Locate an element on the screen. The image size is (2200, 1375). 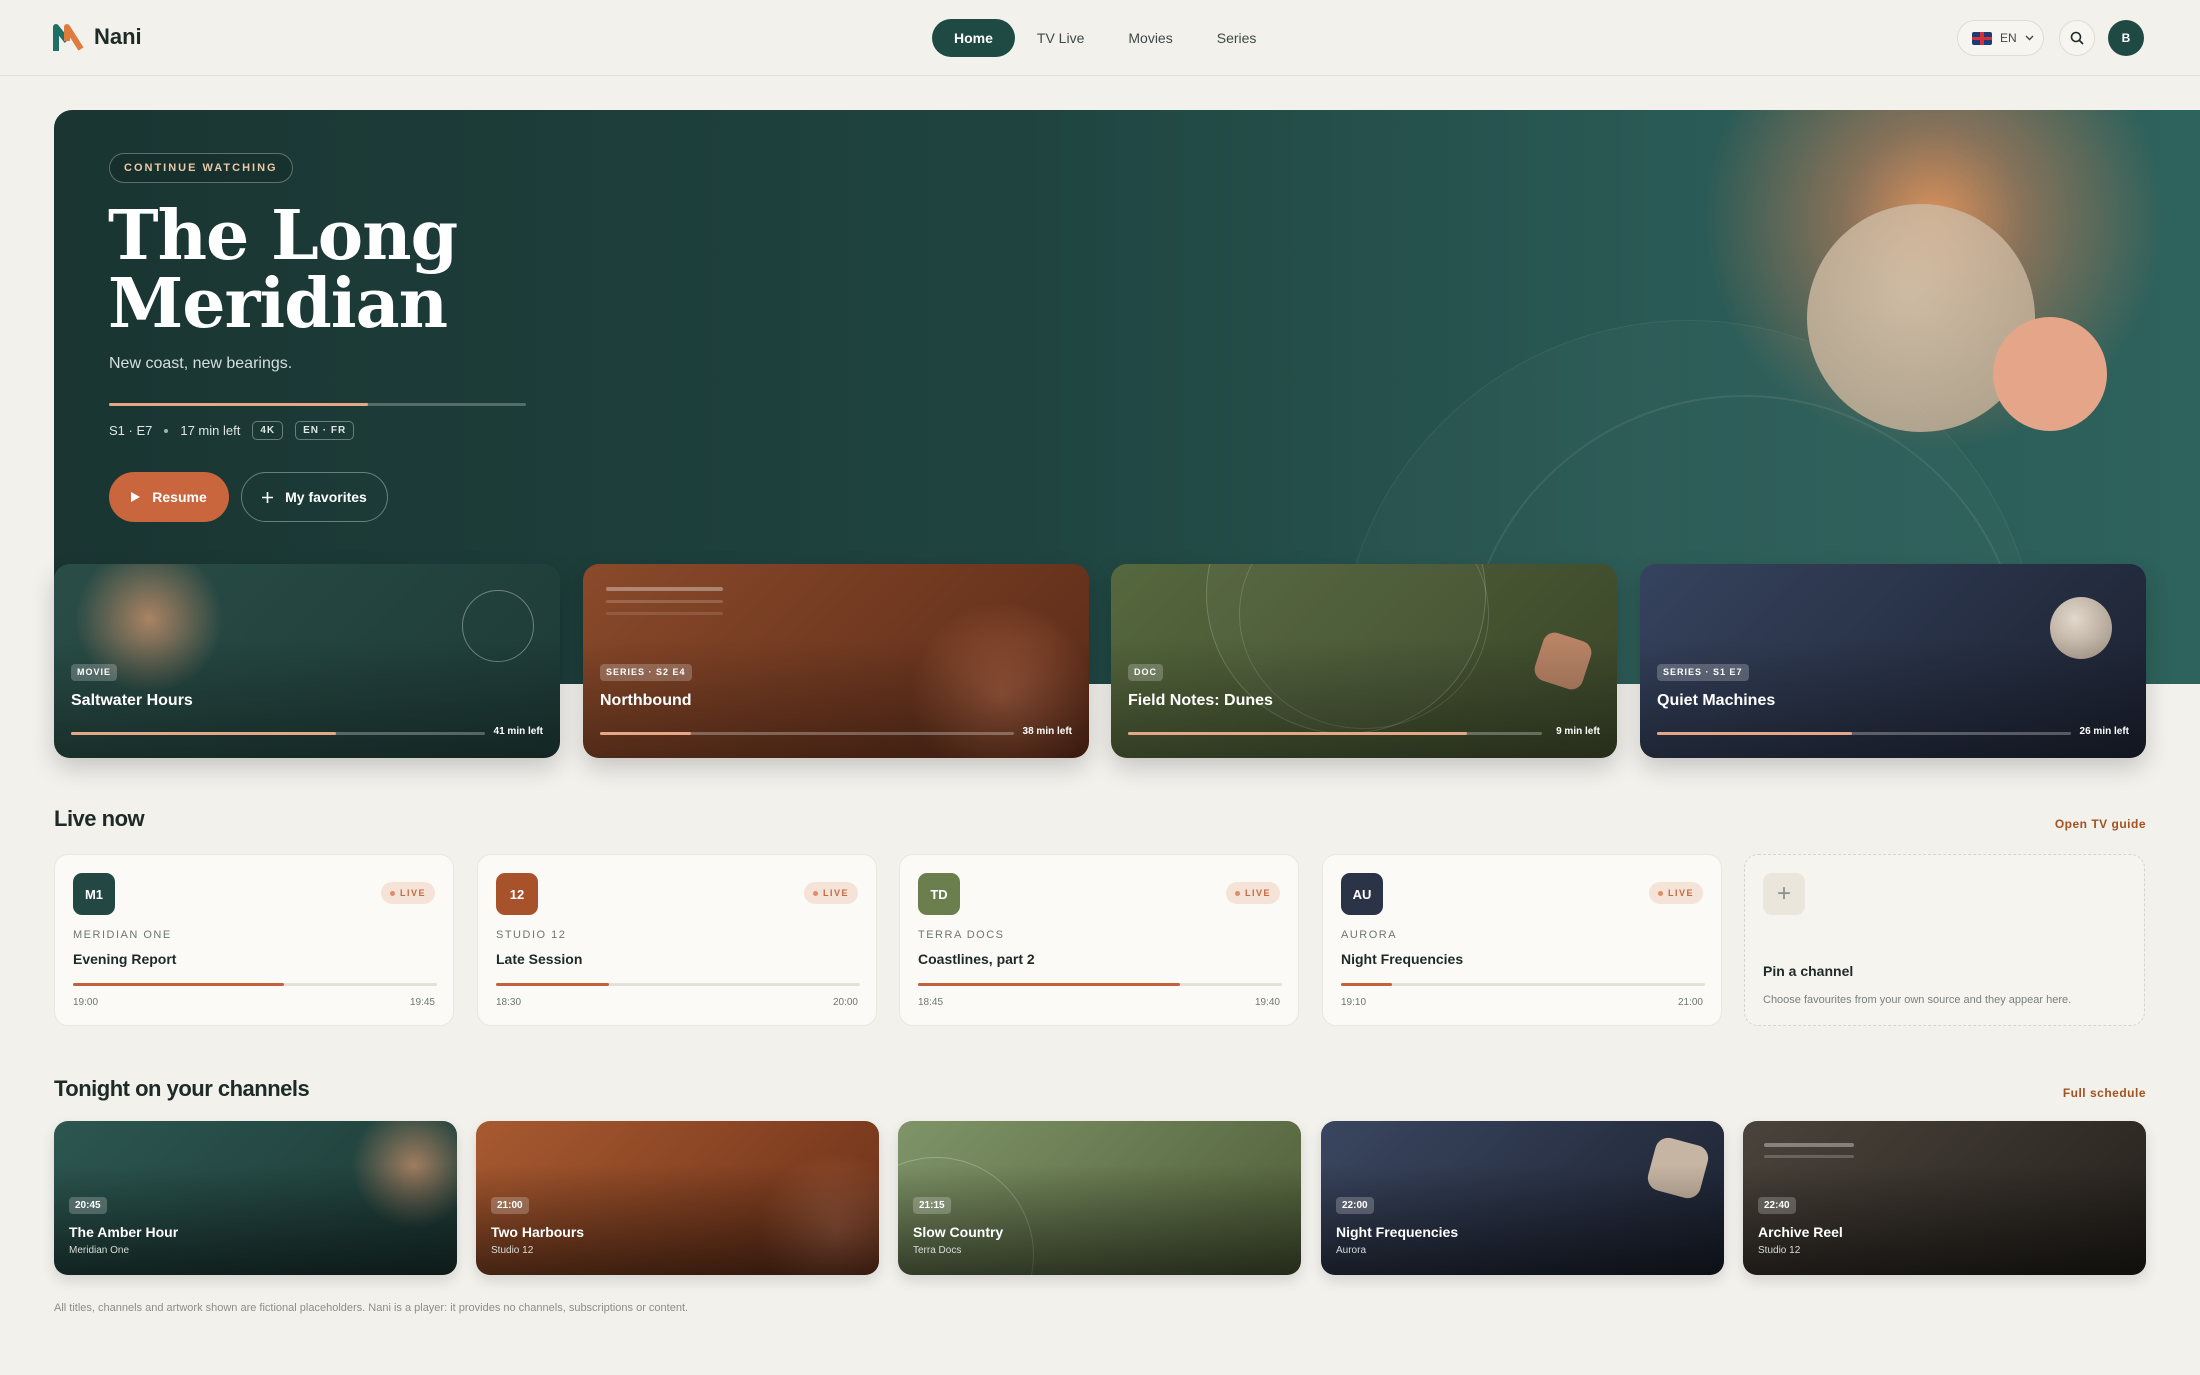
end-time: 21:00 is located at coordinates (1690, 1002).